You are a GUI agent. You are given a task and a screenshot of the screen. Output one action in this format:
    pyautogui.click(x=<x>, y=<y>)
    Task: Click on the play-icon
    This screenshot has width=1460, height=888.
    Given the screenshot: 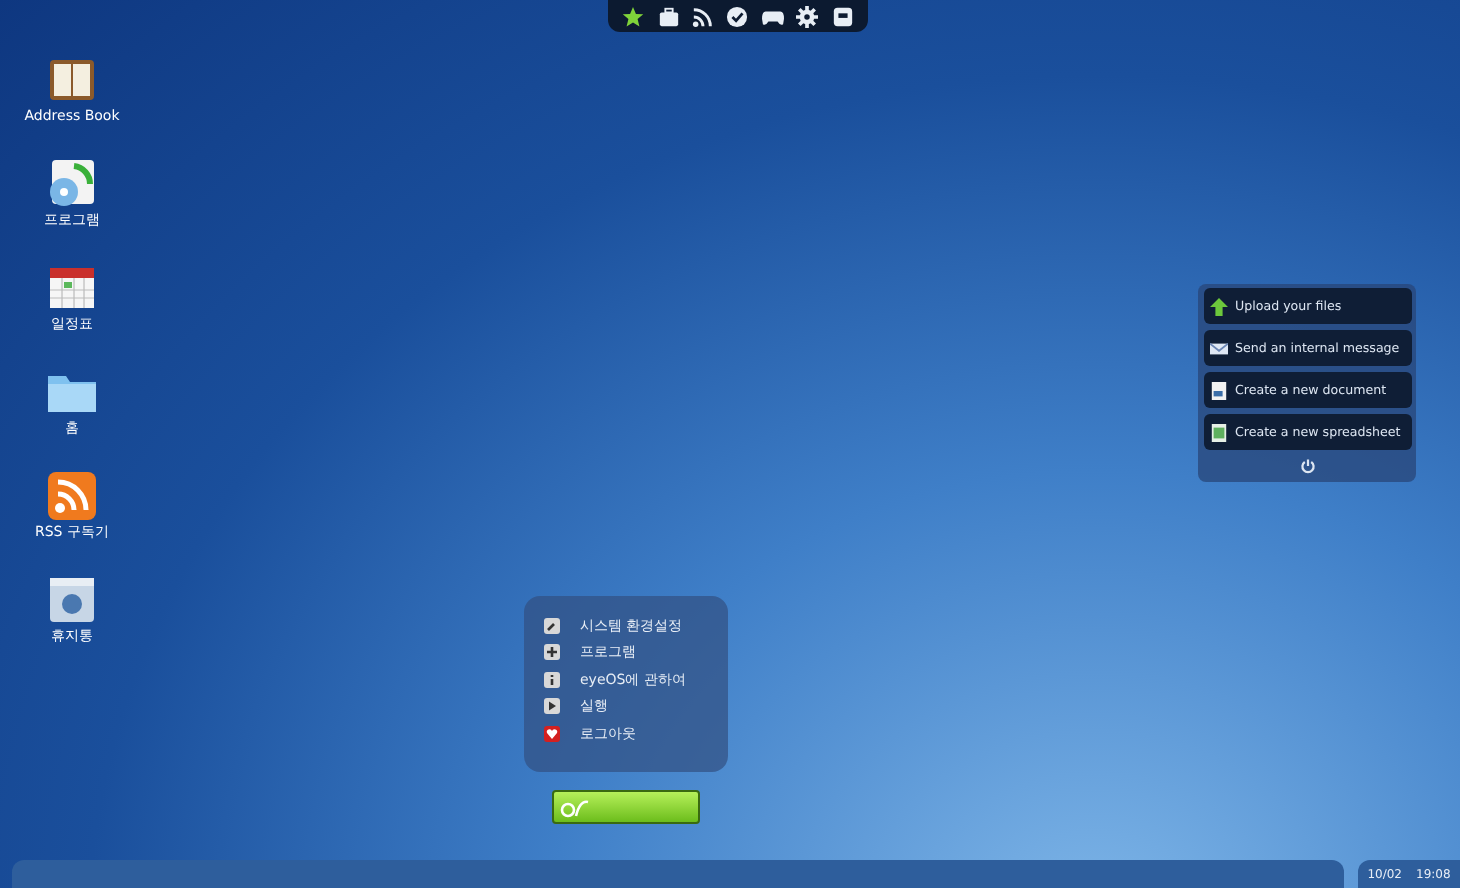 What is the action you would take?
    pyautogui.click(x=552, y=706)
    